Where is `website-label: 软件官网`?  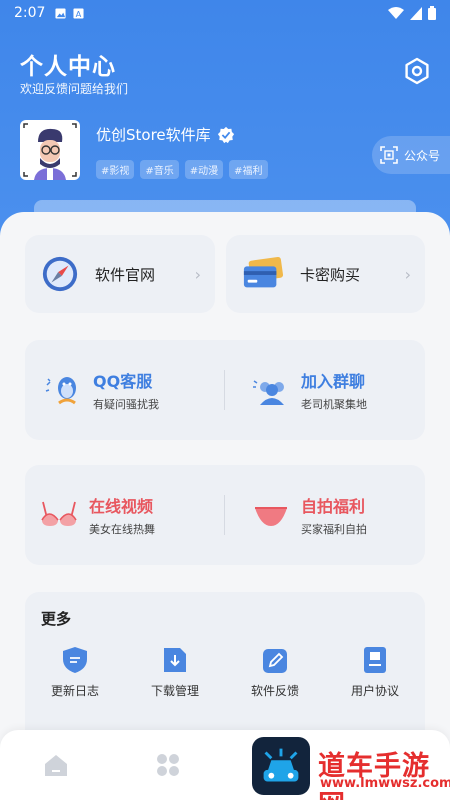
website-label: 软件官网 is located at coordinates (125, 274).